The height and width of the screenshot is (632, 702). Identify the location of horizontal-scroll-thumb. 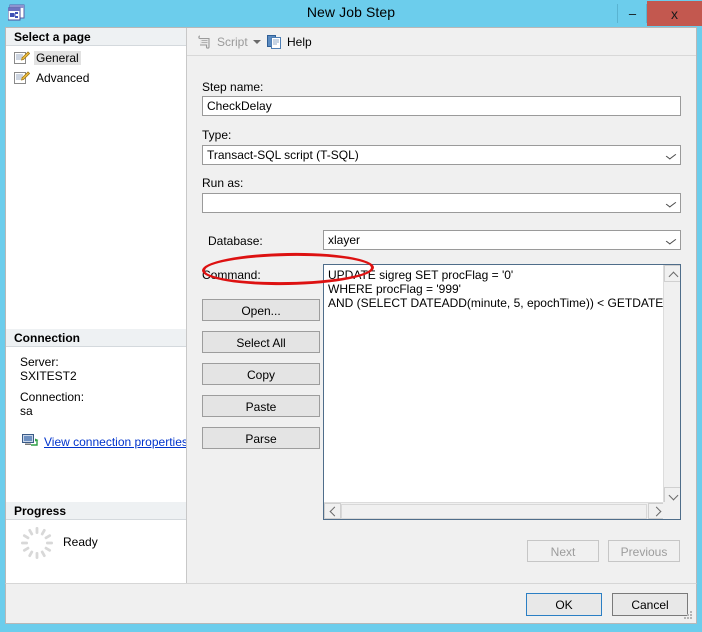
(494, 511).